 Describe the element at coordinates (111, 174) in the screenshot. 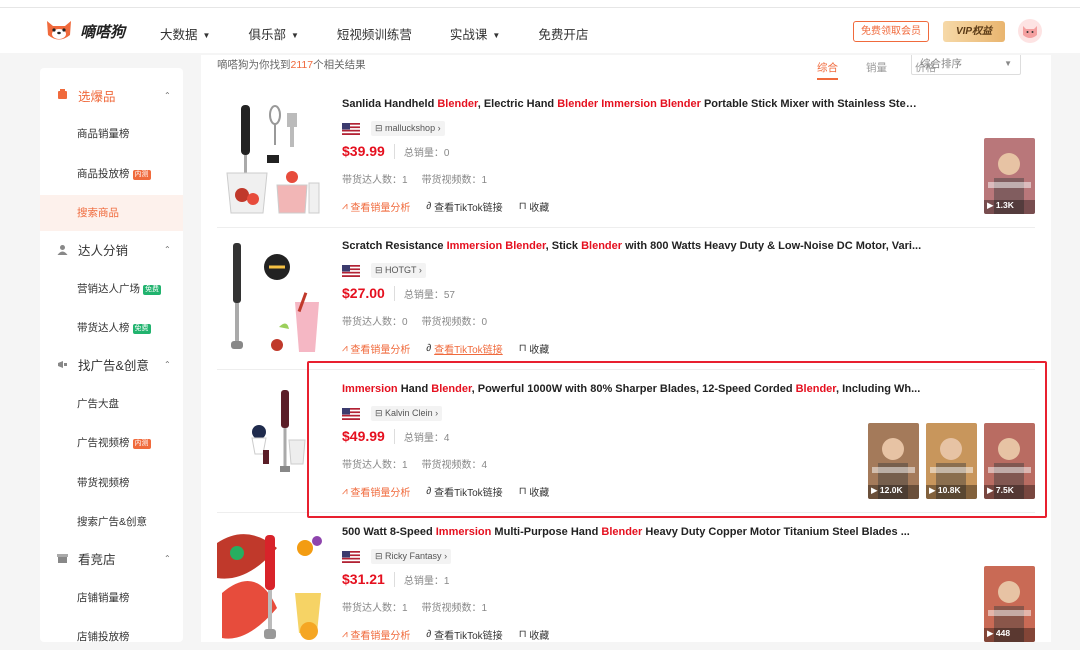

I see `sidebar-item-0-1: 商品投放榜 内测` at that location.